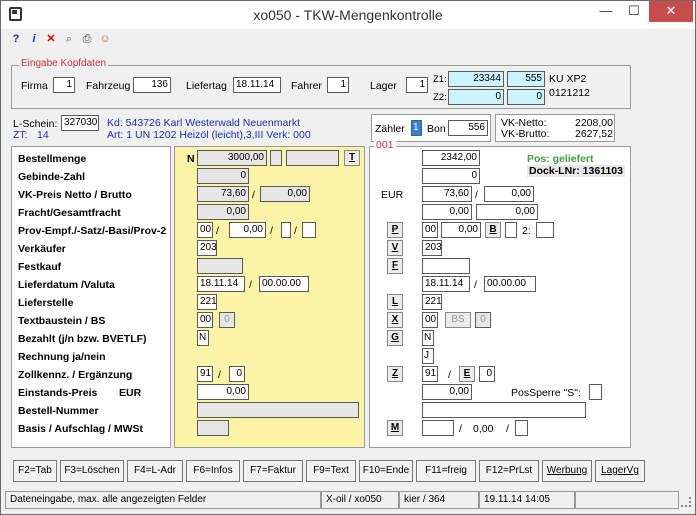 This screenshot has width=696, height=515. I want to click on print-icon: ⎙, so click(87, 39).